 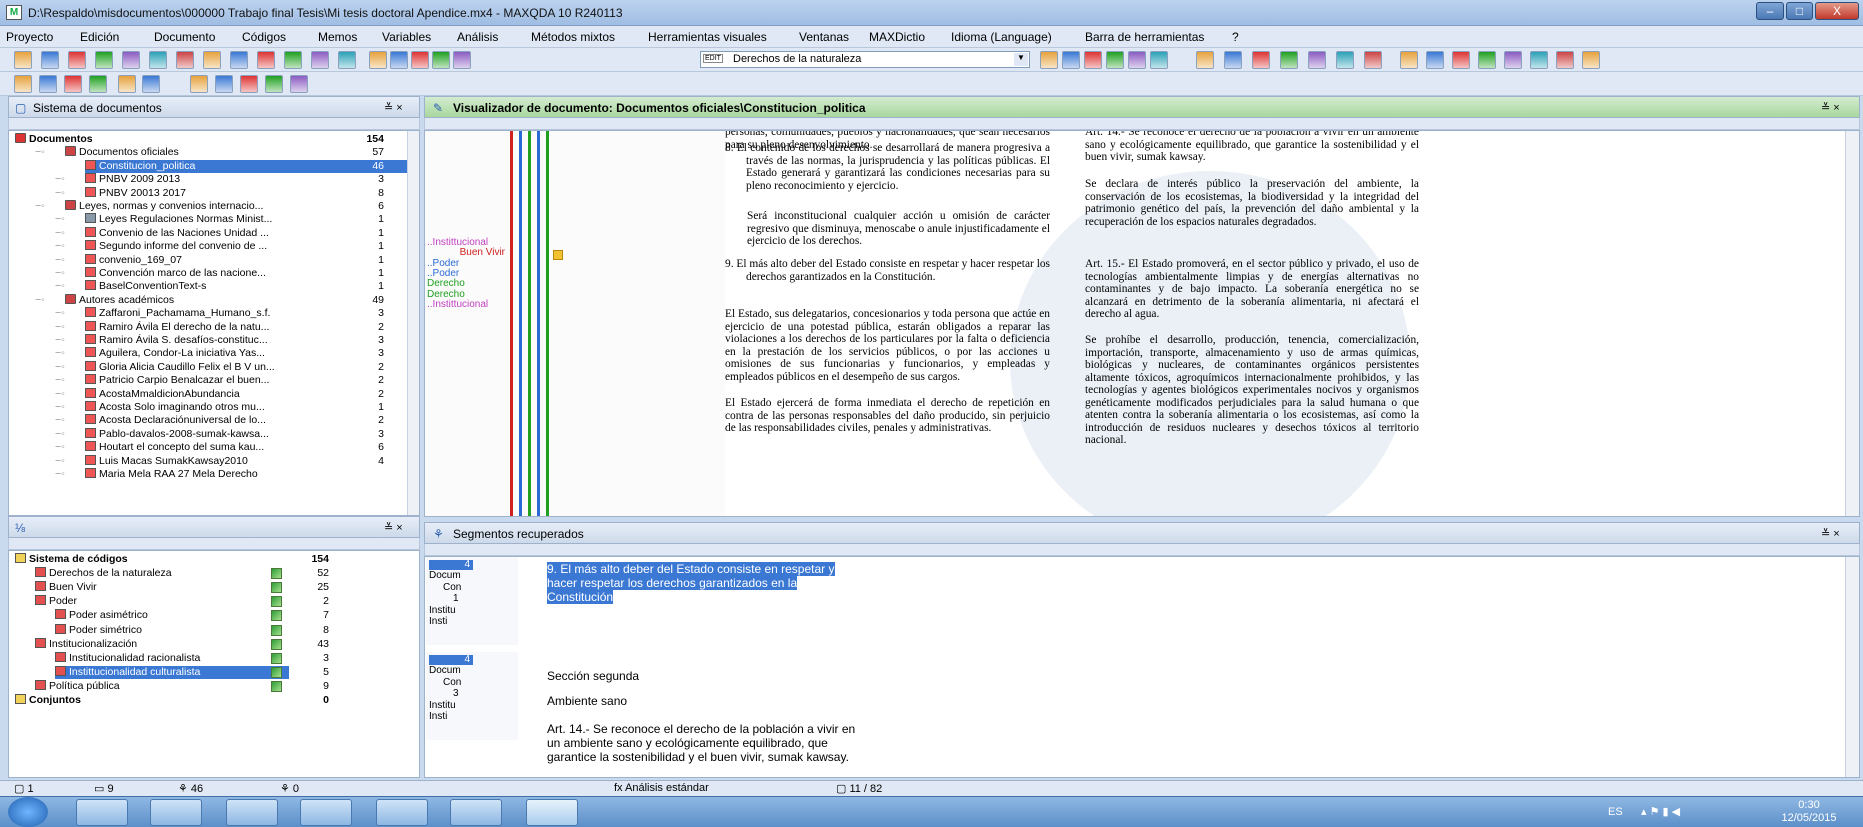 What do you see at coordinates (707, 37) in the screenshot?
I see `menu-item-8: Herramientas visuales` at bounding box center [707, 37].